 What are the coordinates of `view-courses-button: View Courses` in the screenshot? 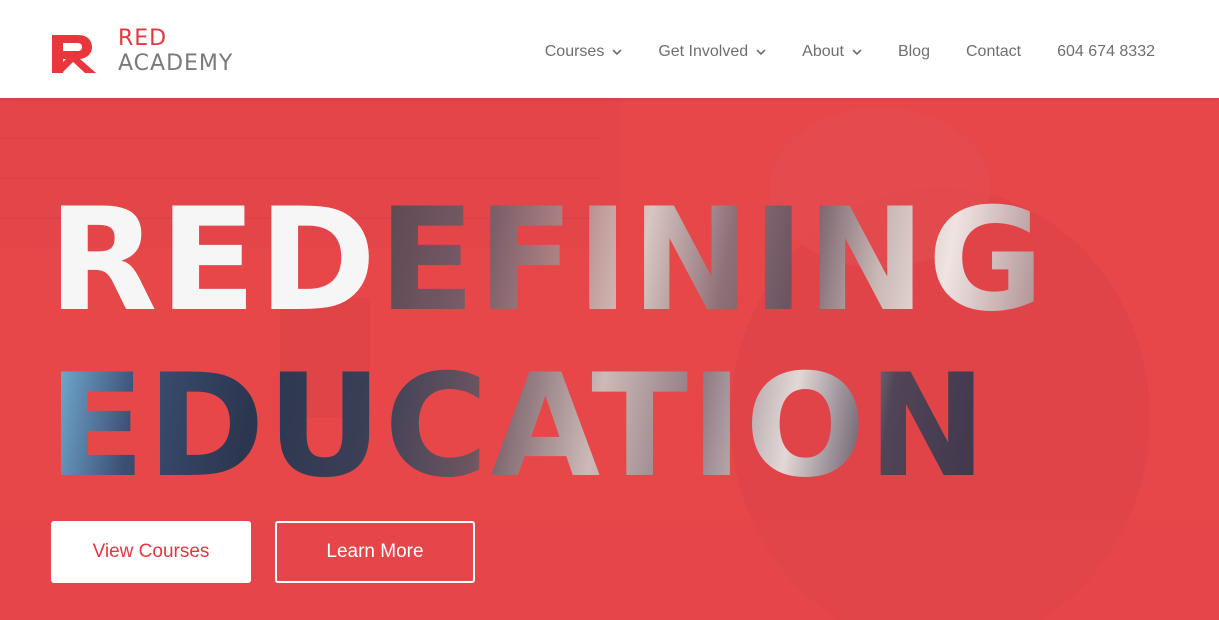 It's located at (151, 552).